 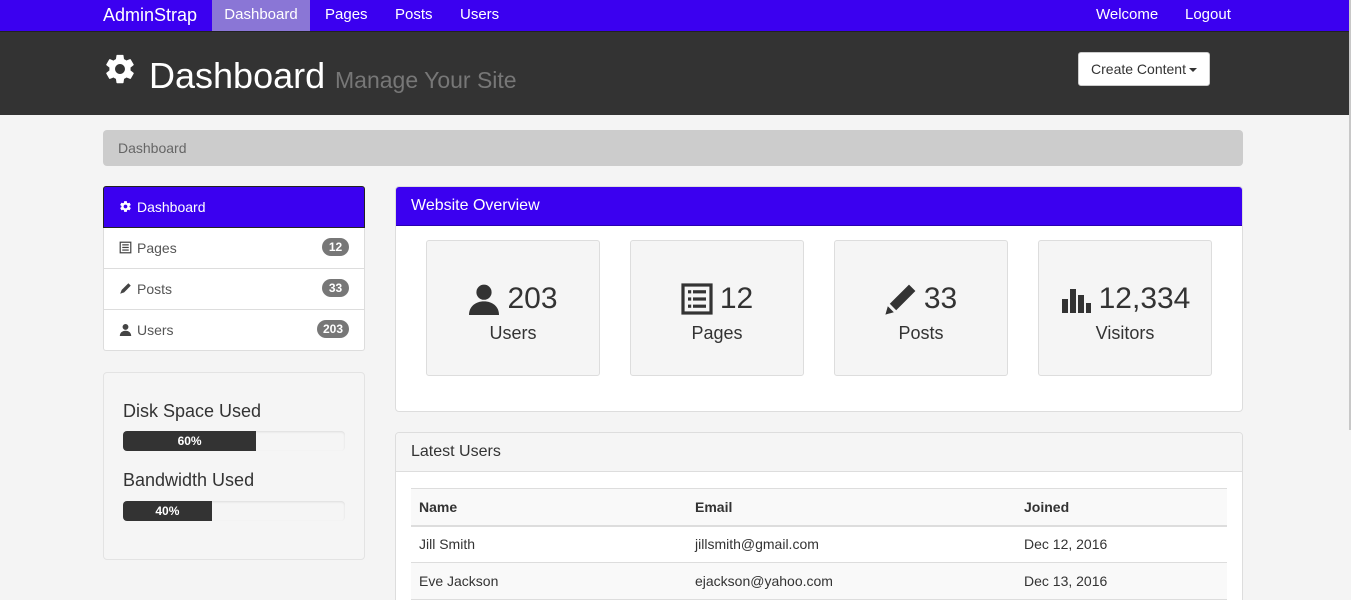 I want to click on stat-card-visitors: 12,334 Visitors, so click(x=1125, y=308).